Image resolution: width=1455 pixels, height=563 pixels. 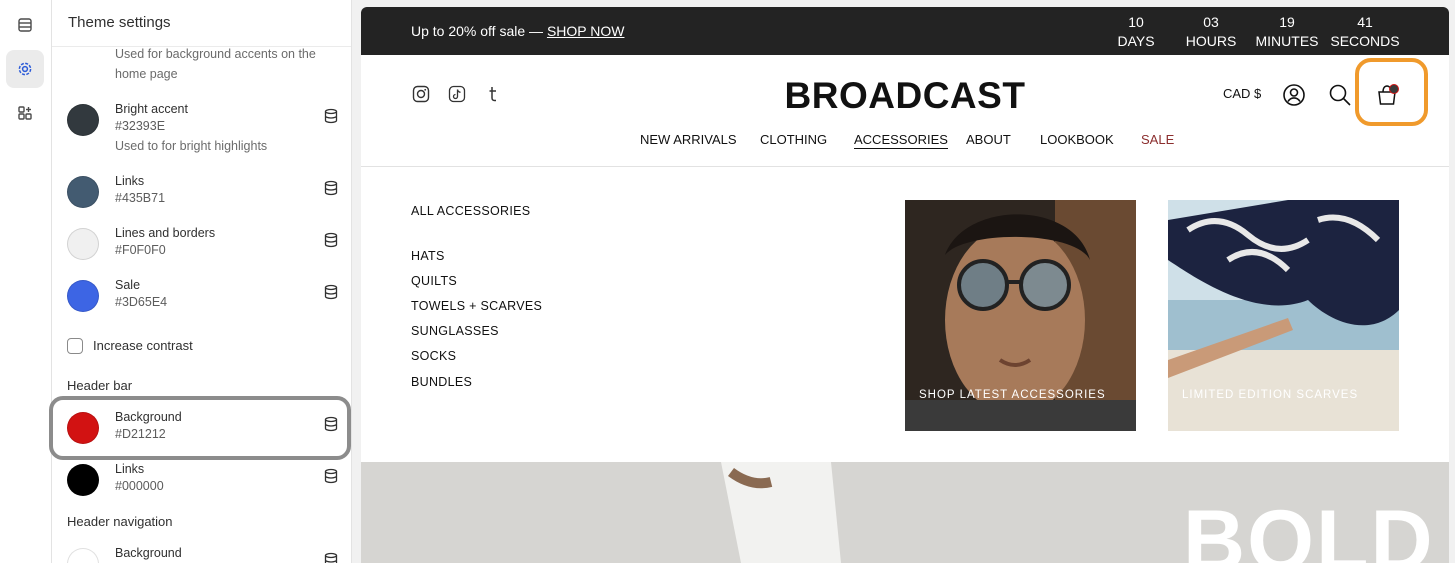 What do you see at coordinates (151, 109) in the screenshot?
I see `color-name: Bright accent` at bounding box center [151, 109].